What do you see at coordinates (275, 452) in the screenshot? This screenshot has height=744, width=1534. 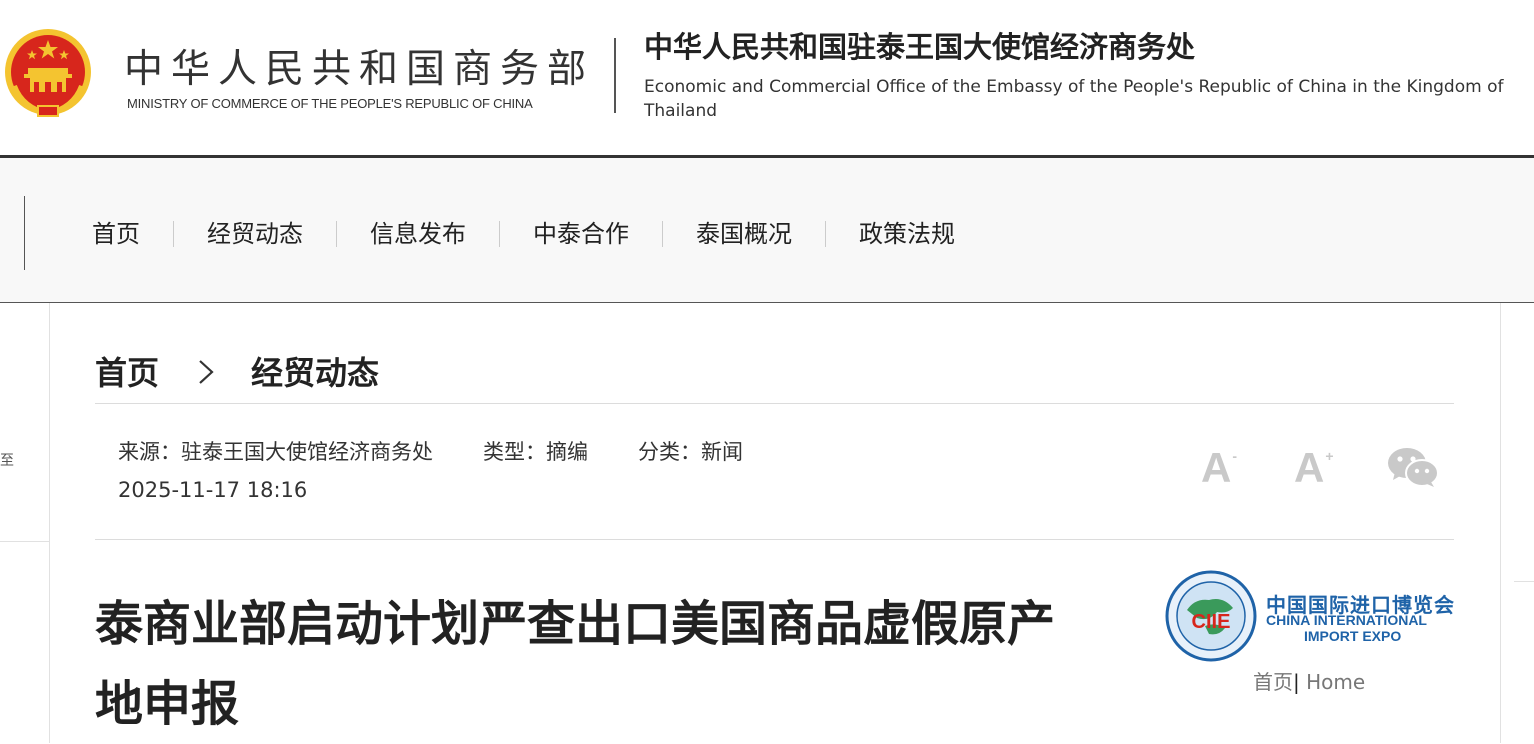 I see `meta-source: 来源：驻泰王国大使馆经济商务处` at bounding box center [275, 452].